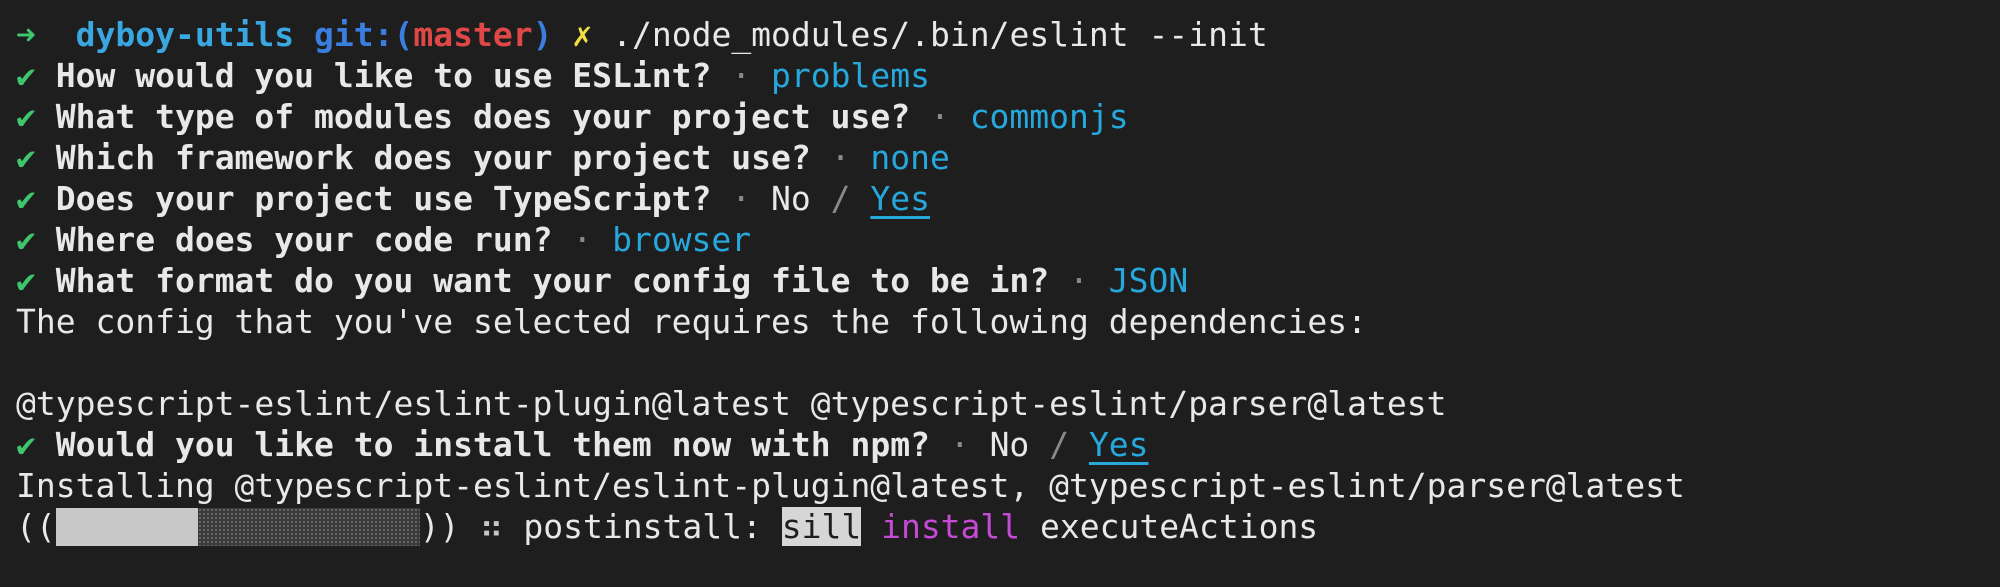 The image size is (2000, 587). Describe the element at coordinates (910, 157) in the screenshot. I see `answer-text: none` at that location.